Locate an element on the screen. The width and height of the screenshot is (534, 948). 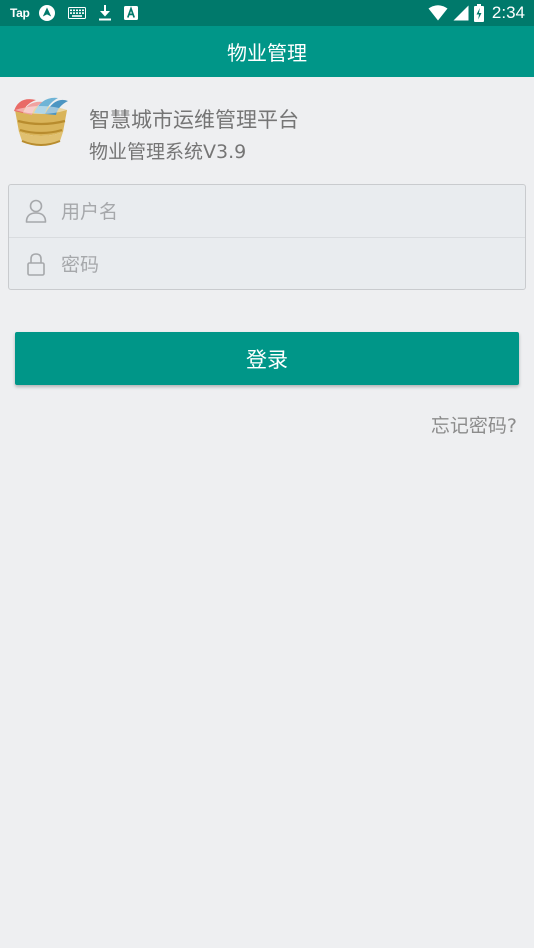
signal-icon is located at coordinates (461, 13).